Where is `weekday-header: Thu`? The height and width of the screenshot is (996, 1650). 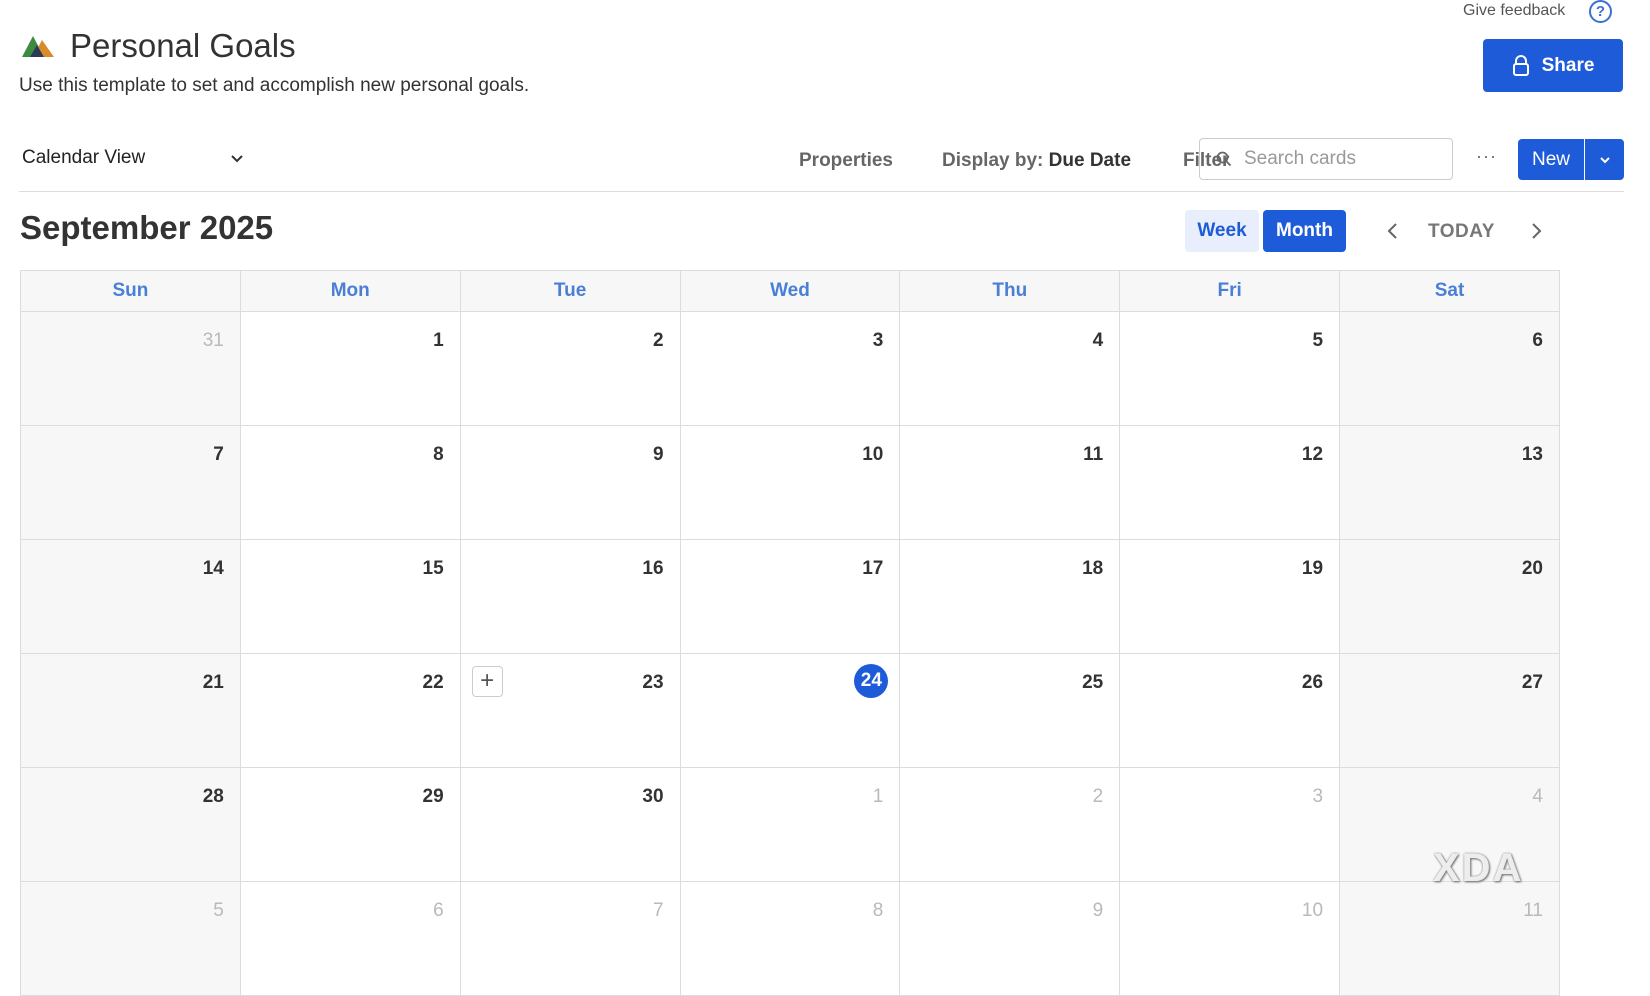
weekday-header: Thu is located at coordinates (1010, 291).